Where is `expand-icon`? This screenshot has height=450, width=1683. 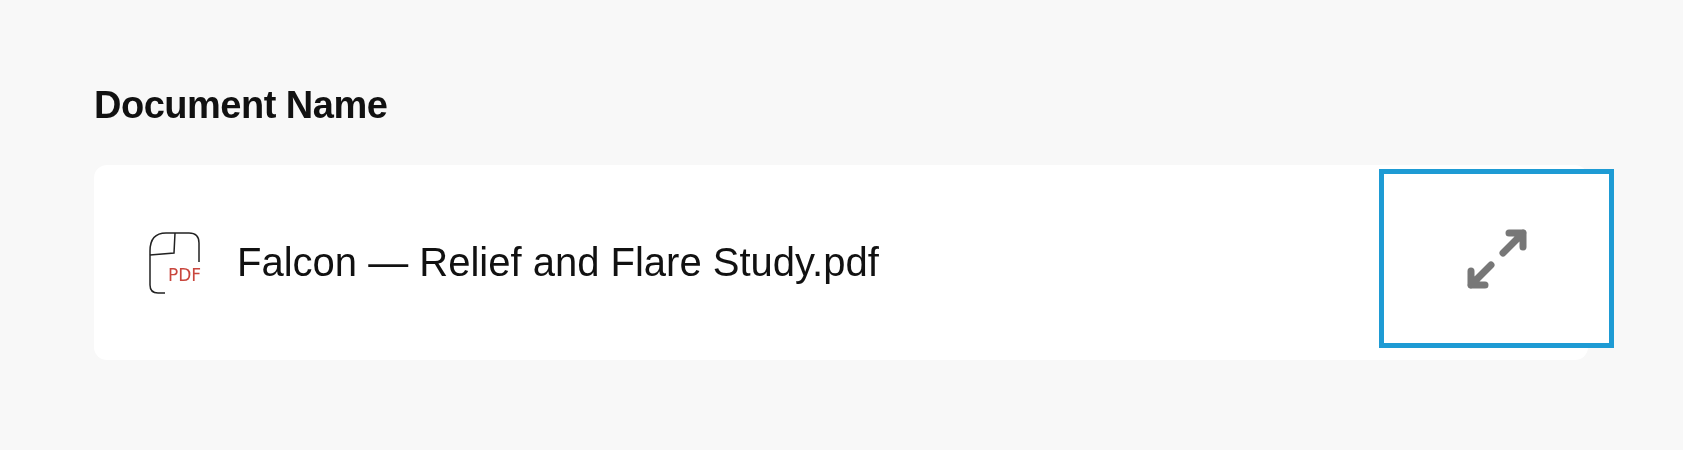 expand-icon is located at coordinates (1496, 258).